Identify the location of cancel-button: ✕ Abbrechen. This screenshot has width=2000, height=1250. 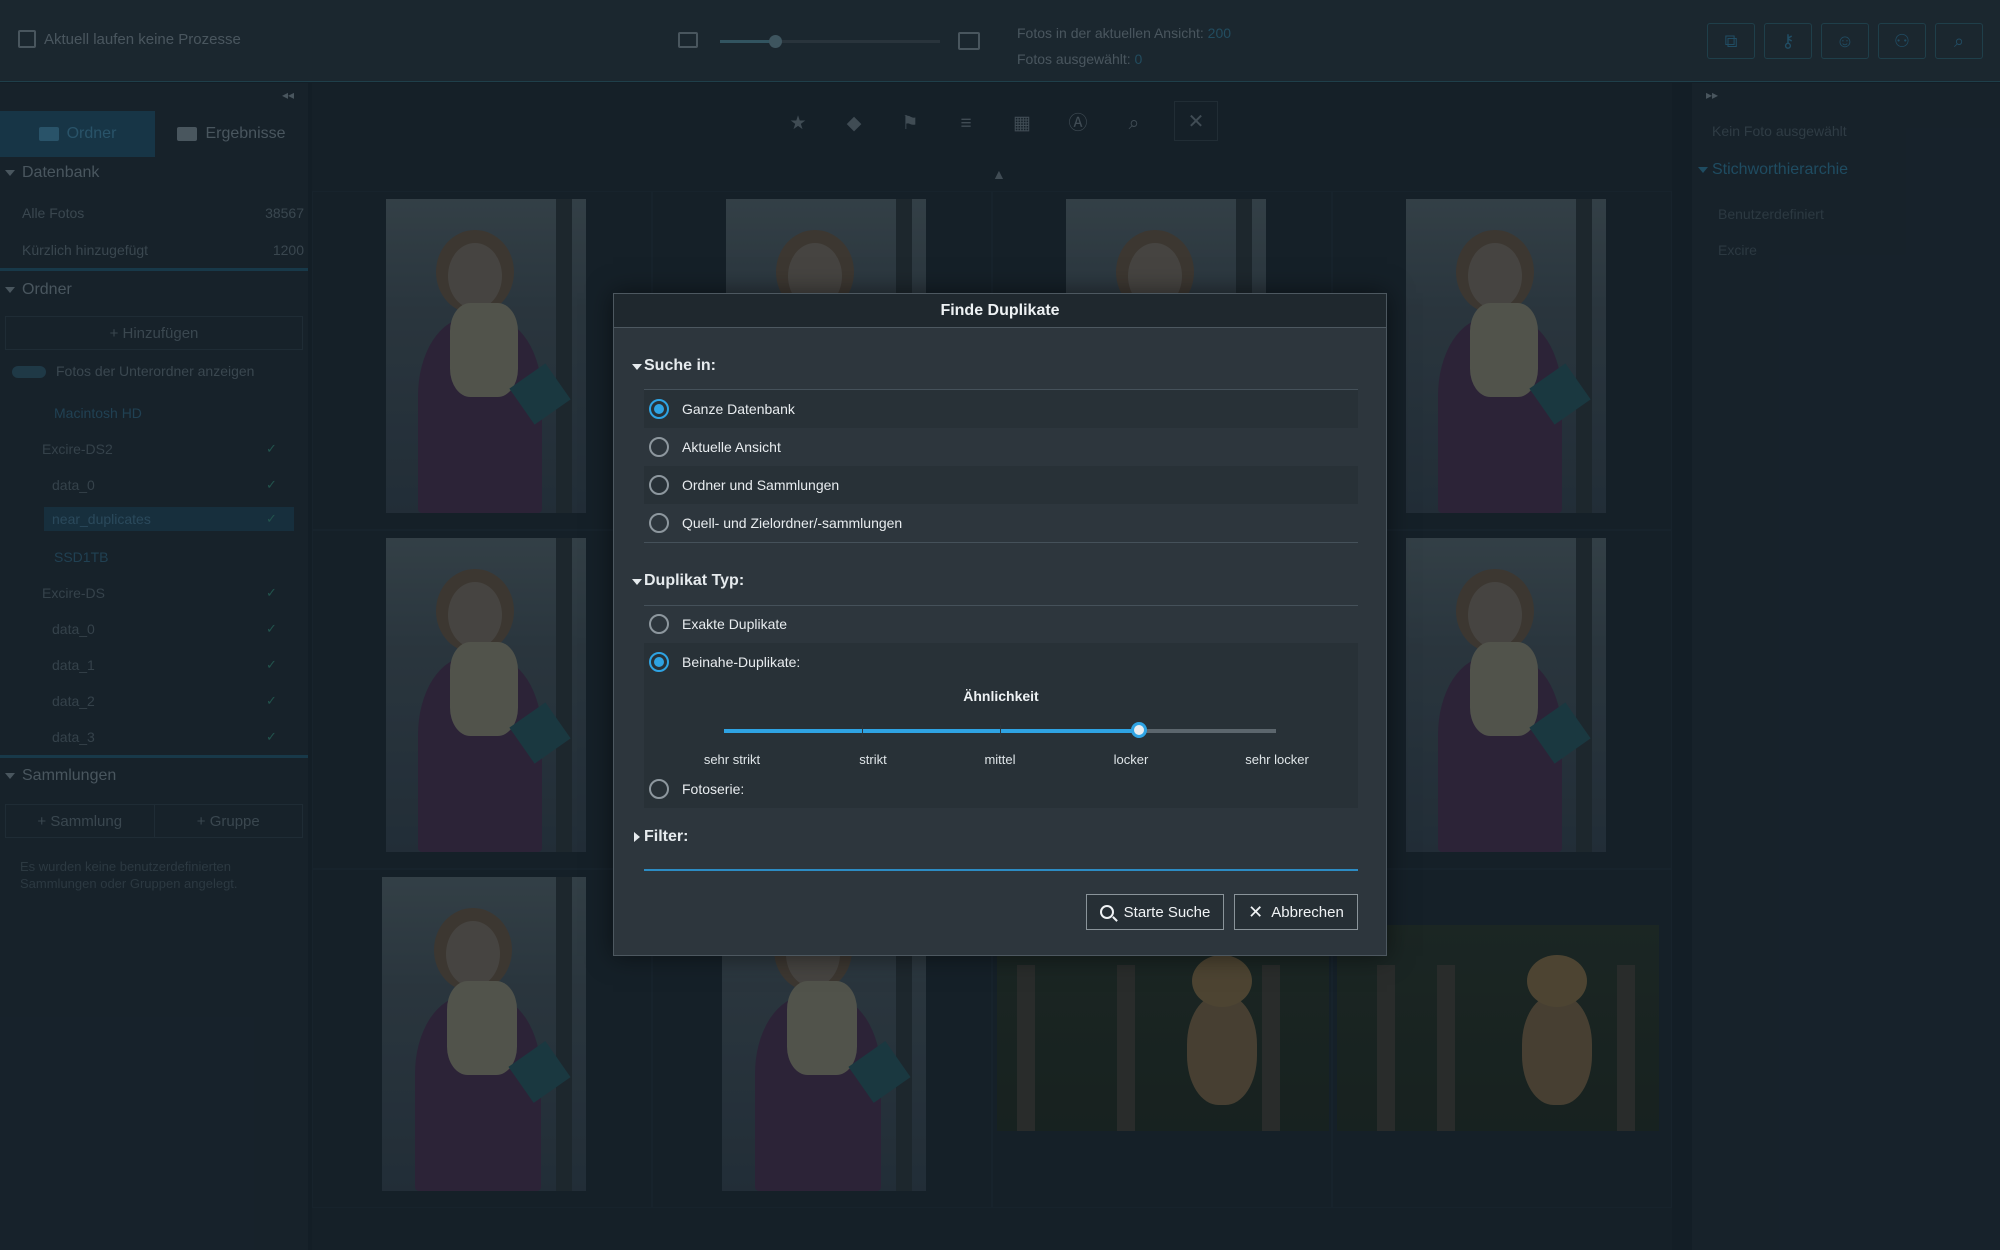
(1296, 912).